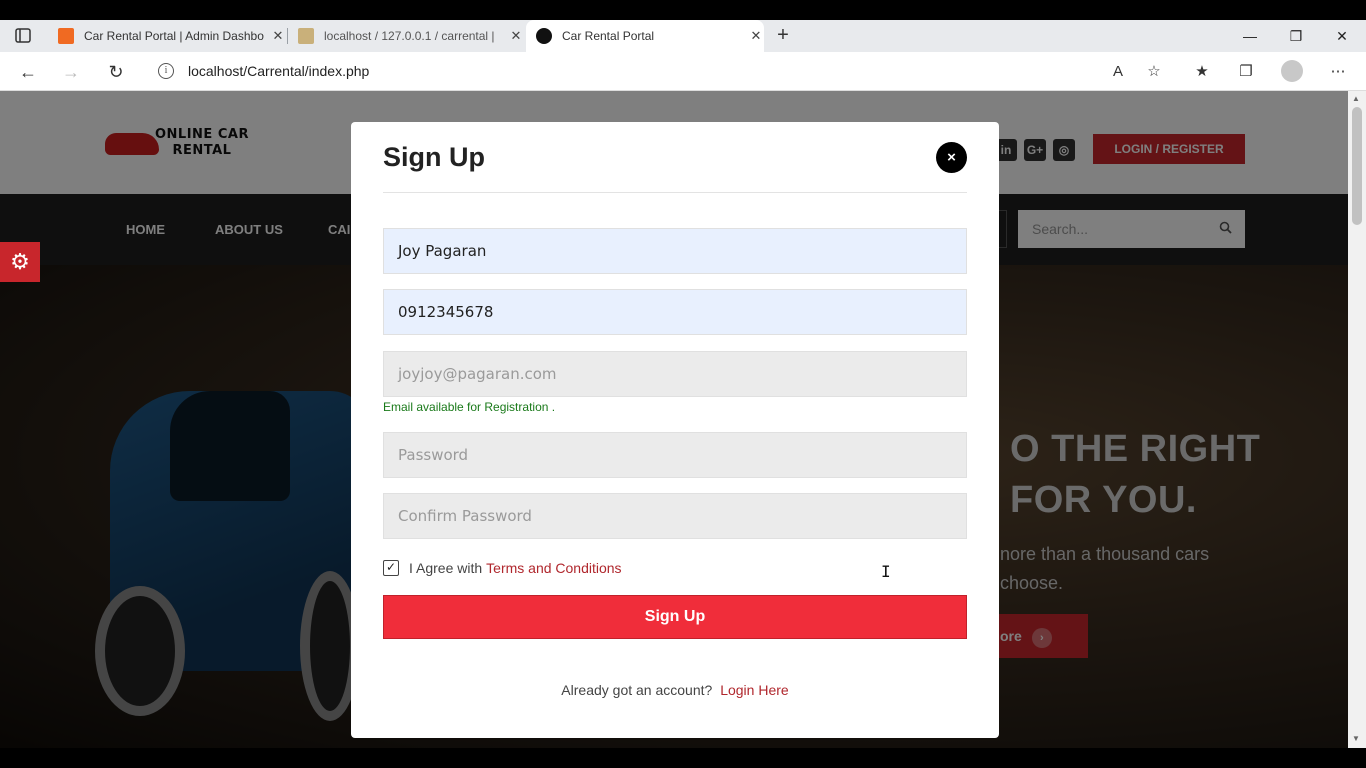 Image resolution: width=1366 pixels, height=768 pixels. What do you see at coordinates (645, 36) in the screenshot?
I see `tab-car-rental-portal: Car Rental Portal ✕` at bounding box center [645, 36].